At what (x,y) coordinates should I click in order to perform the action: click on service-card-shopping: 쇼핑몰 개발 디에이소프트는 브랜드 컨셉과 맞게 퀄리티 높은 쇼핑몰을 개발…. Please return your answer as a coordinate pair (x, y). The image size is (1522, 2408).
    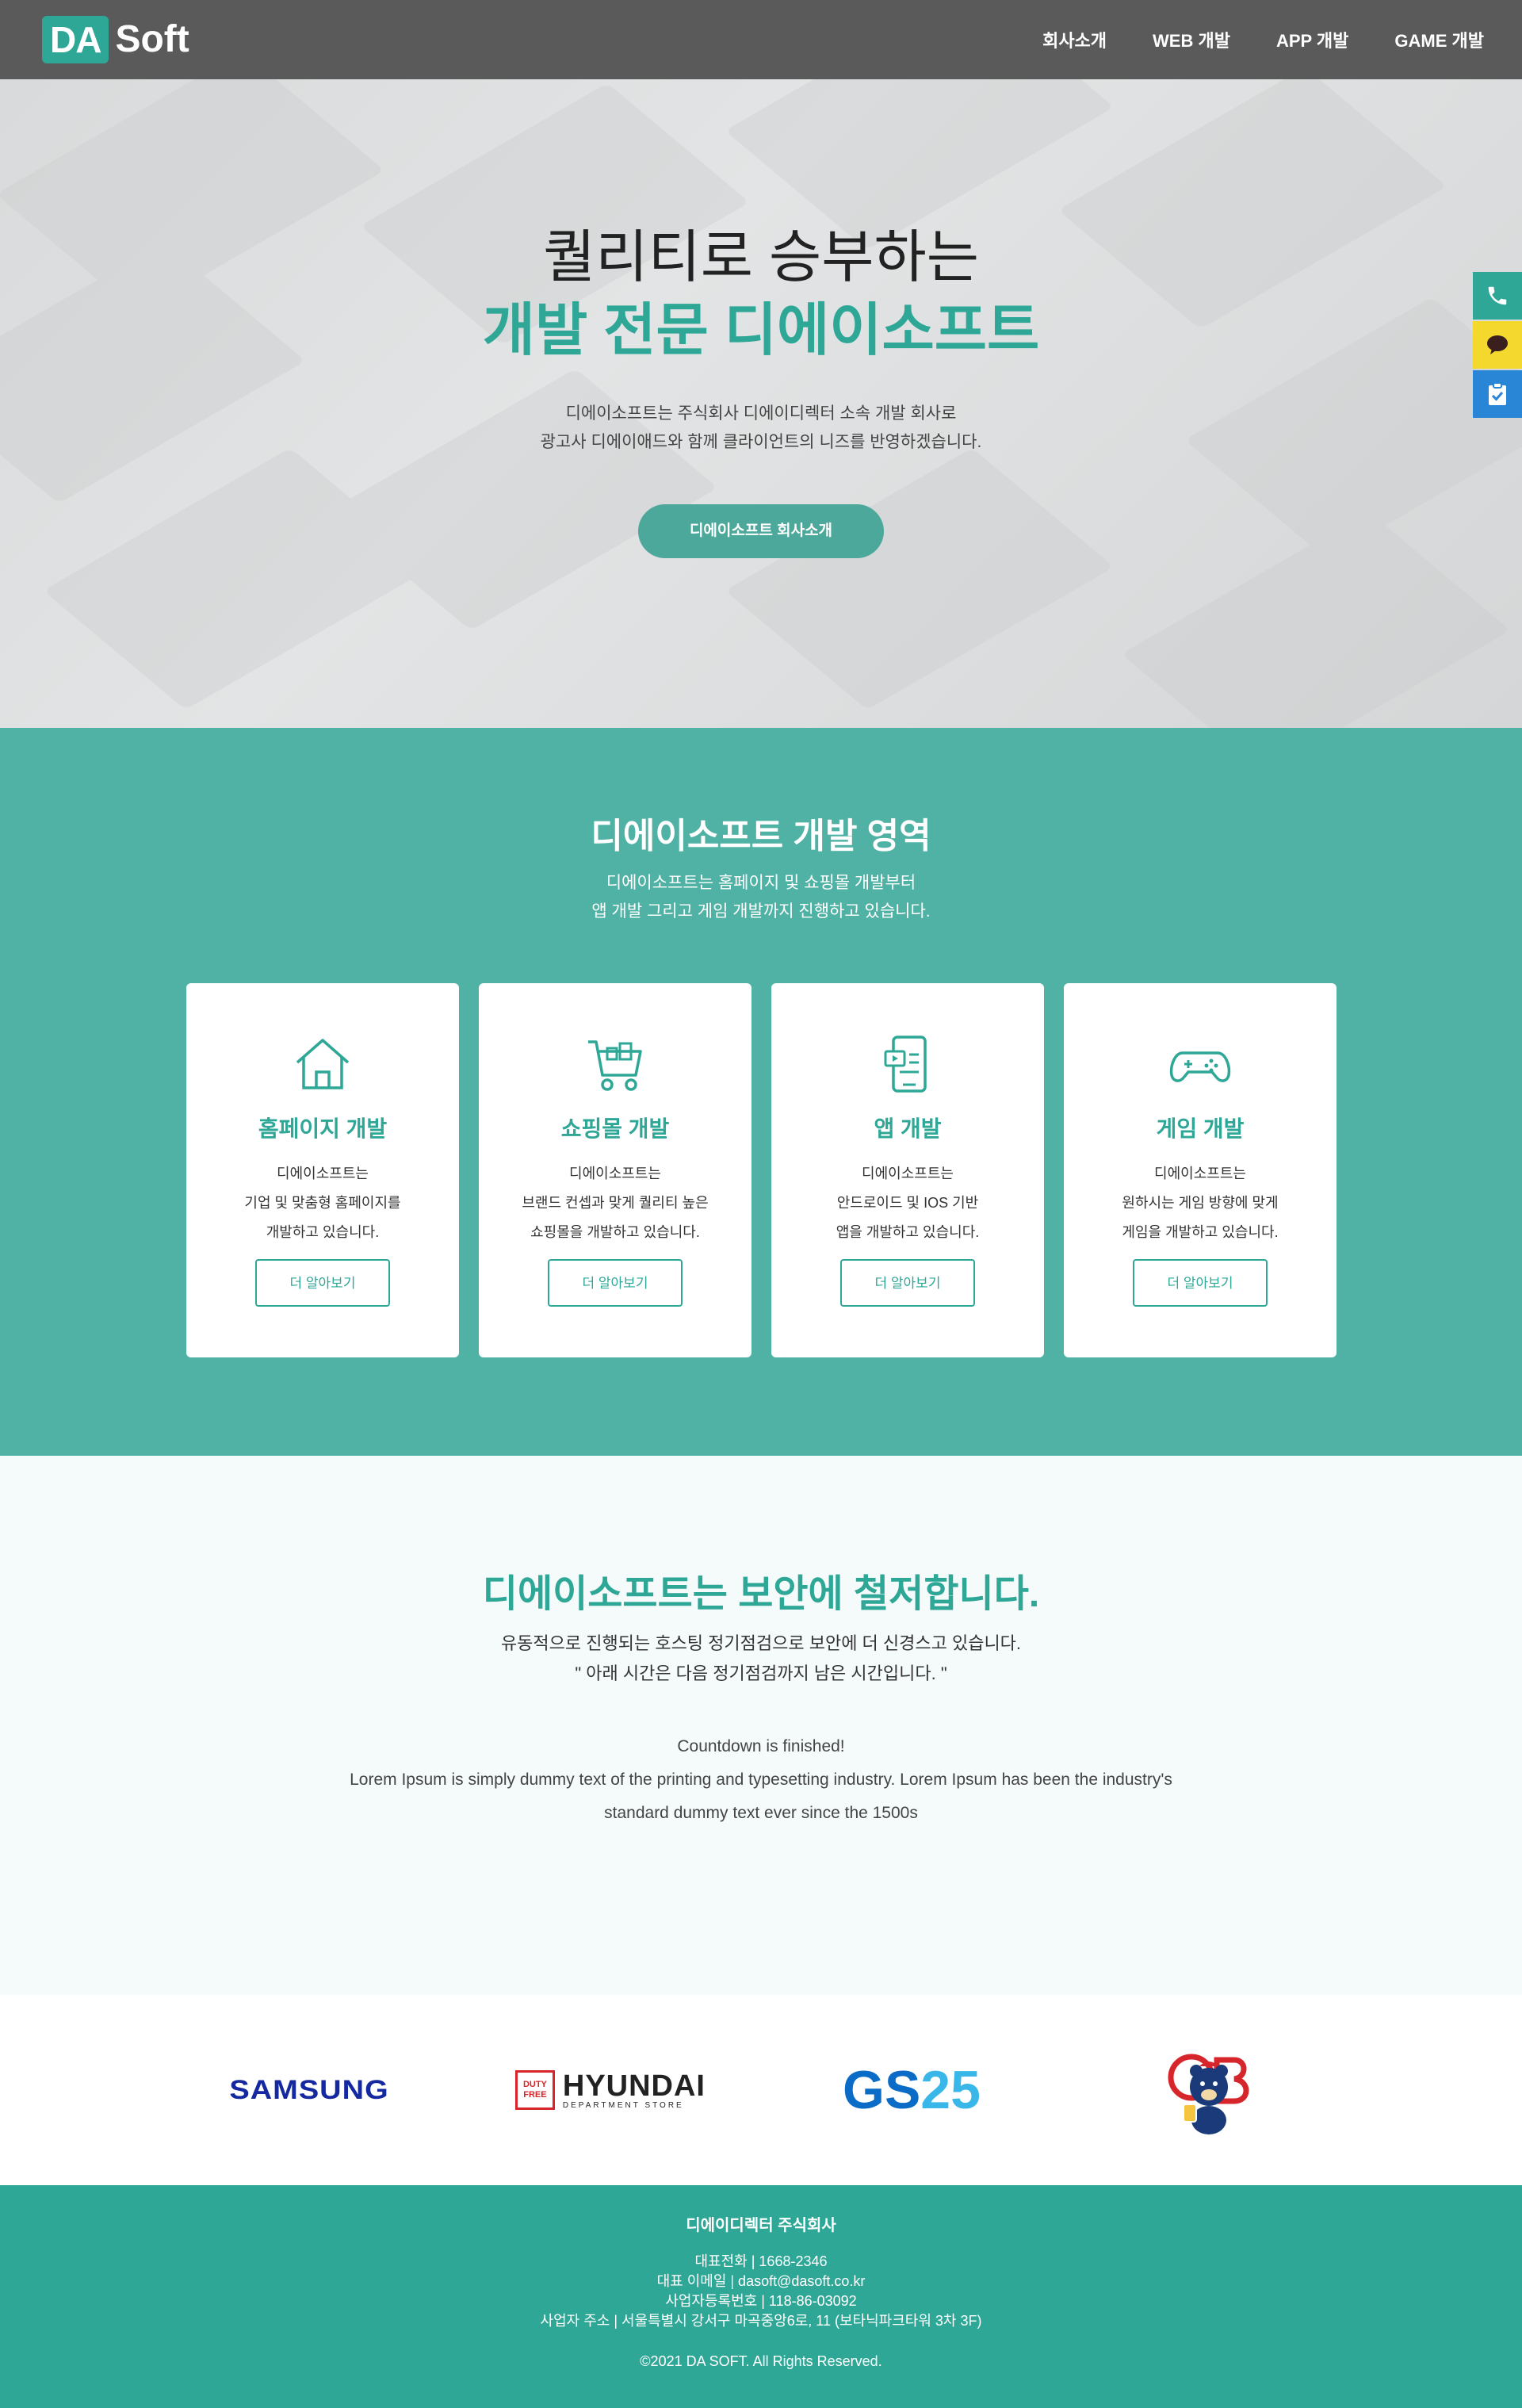
    Looking at the image, I should click on (615, 1170).